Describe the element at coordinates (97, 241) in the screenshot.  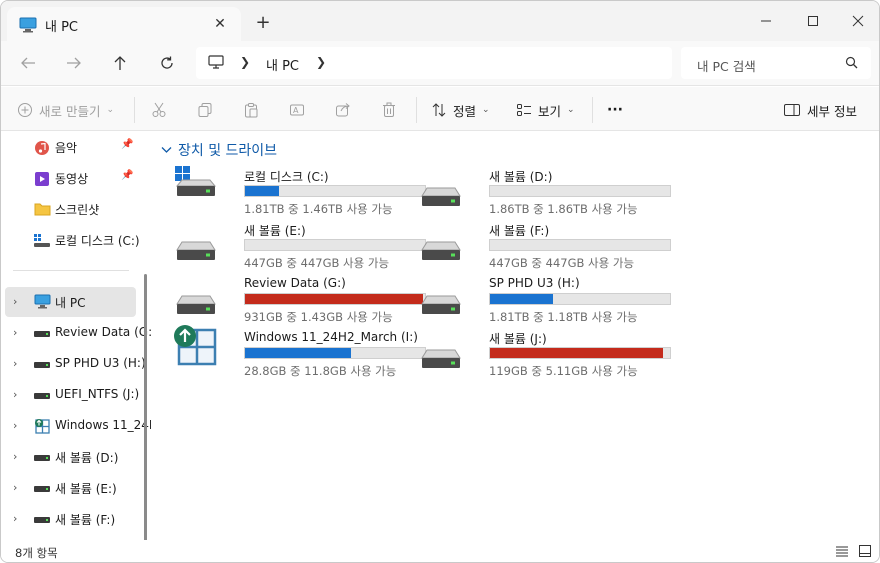
I see `sidebar-item-label: 로컬 디스크 (C:)` at that location.